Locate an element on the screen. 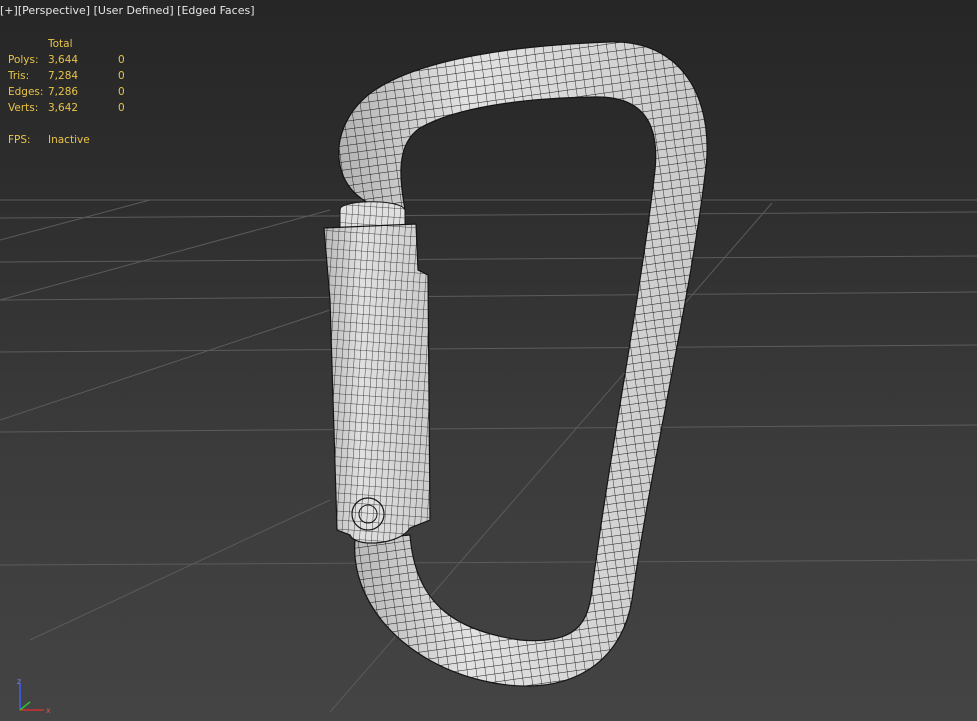 The image size is (977, 721). stats-row-polys: Polys: 3,644 0 is located at coordinates (73, 60).